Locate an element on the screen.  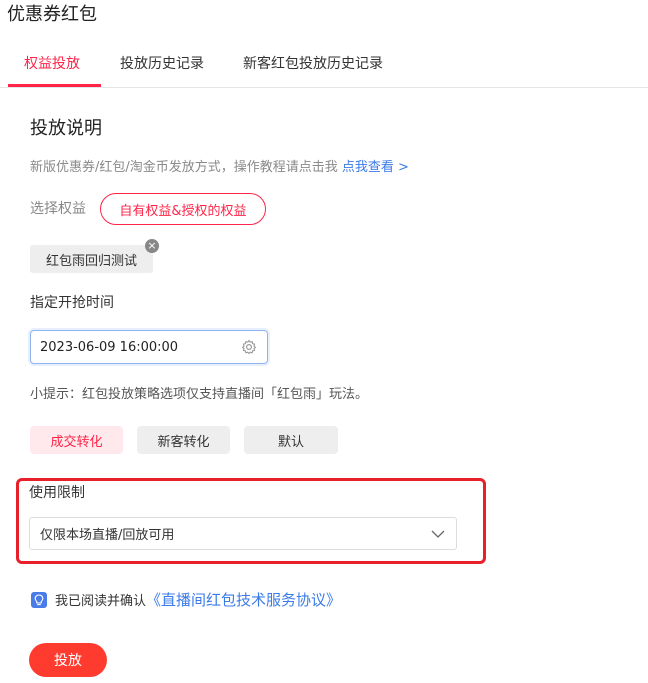
close-icon: × is located at coordinates (152, 246).